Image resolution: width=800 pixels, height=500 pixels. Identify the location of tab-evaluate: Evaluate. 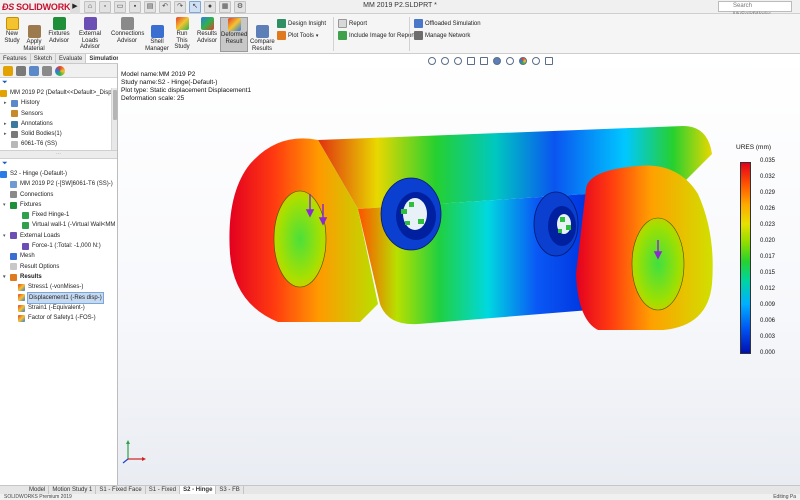
(71, 58).